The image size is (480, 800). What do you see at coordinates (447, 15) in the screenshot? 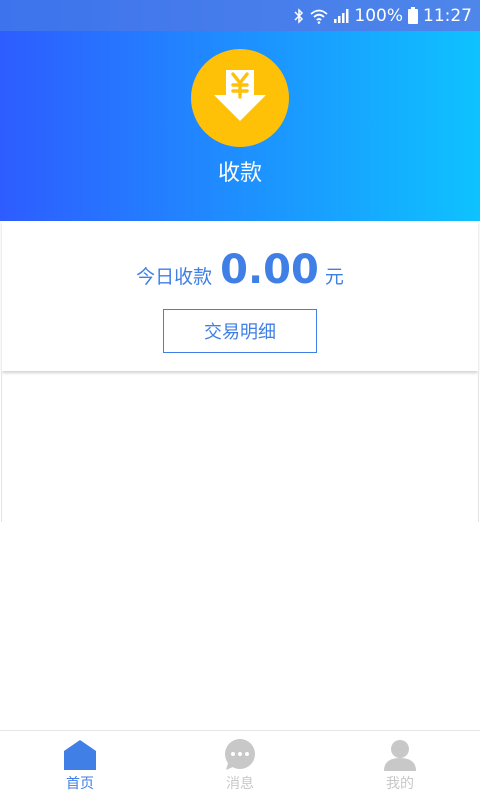
I see `clock-time: 11:27` at bounding box center [447, 15].